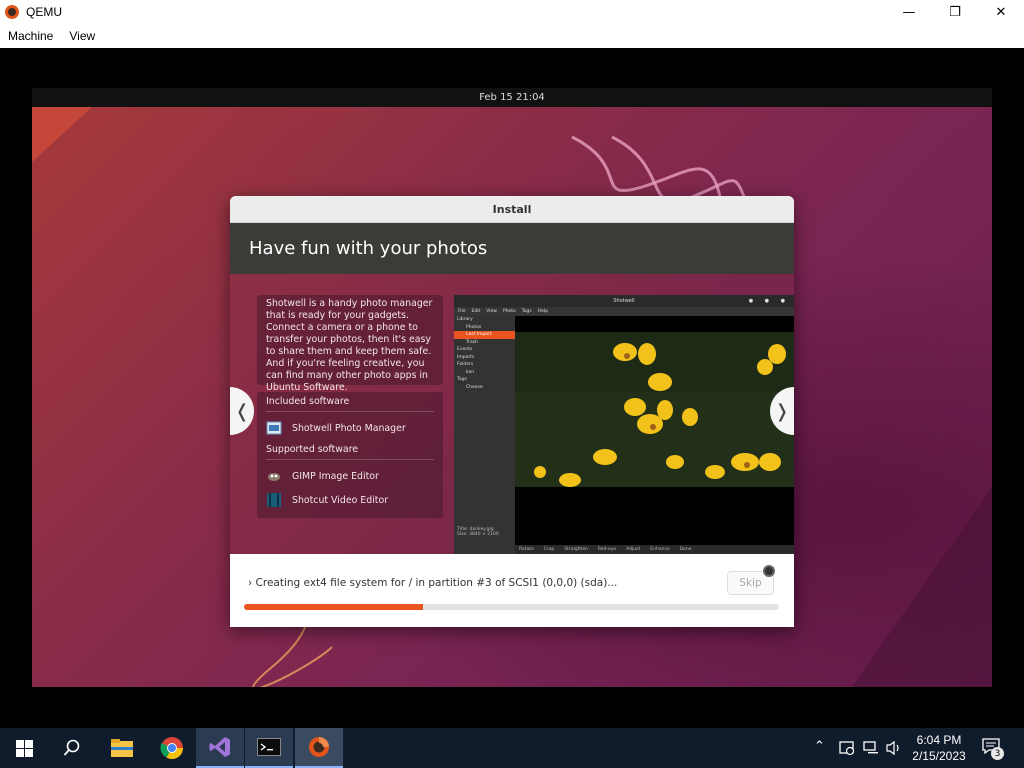  Describe the element at coordinates (939, 748) in the screenshot. I see `taskbar-clock: 6:04 PM 2/15/2023` at that location.